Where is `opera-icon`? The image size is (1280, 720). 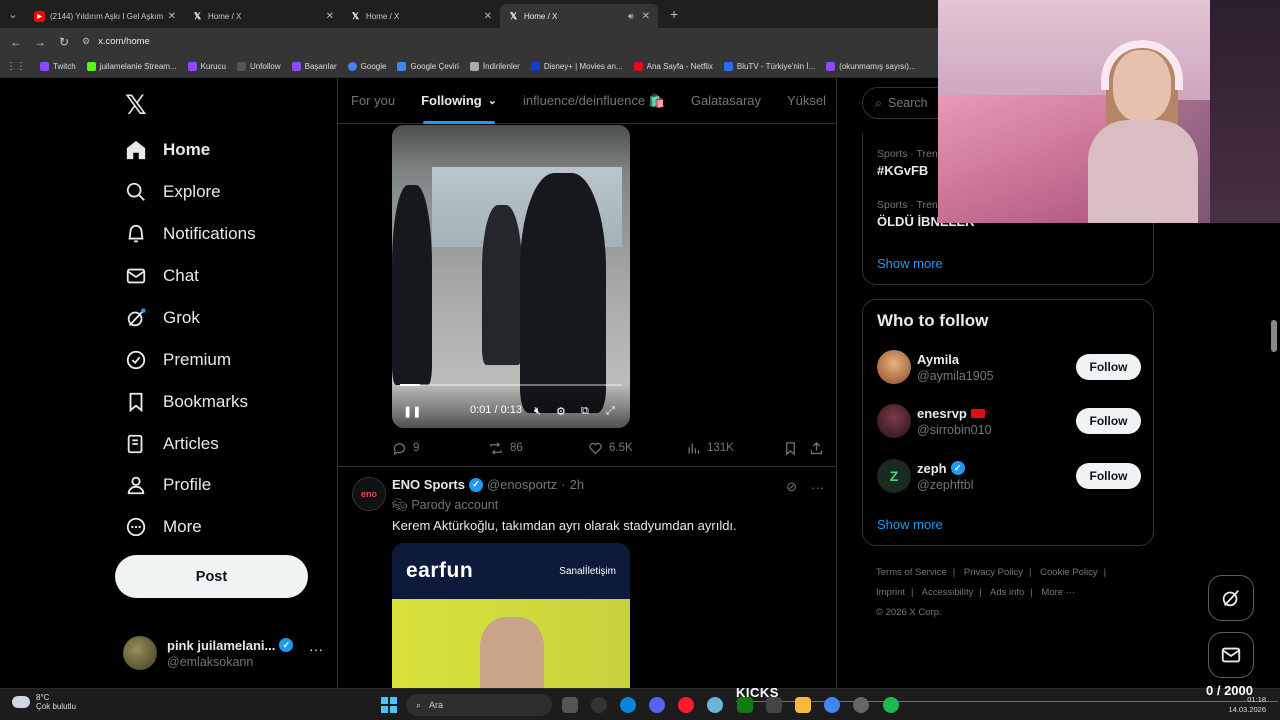 opera-icon is located at coordinates (686, 705).